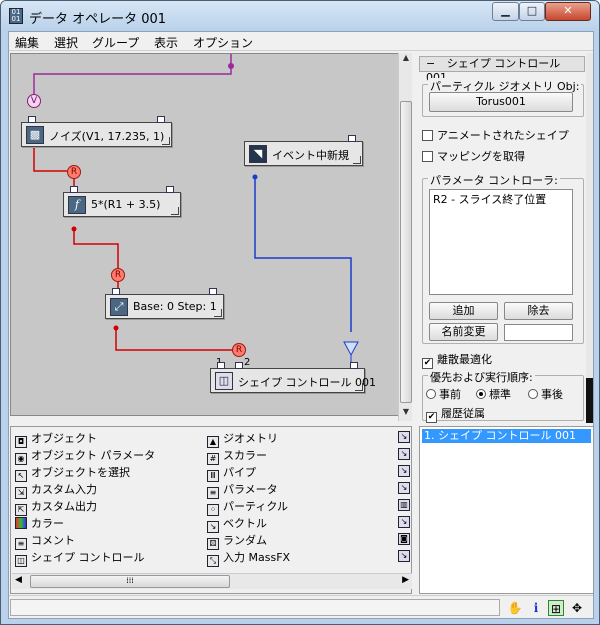 The width and height of the screenshot is (600, 625). I want to click on op-particle: ⁘ パーティクル, so click(248, 507).